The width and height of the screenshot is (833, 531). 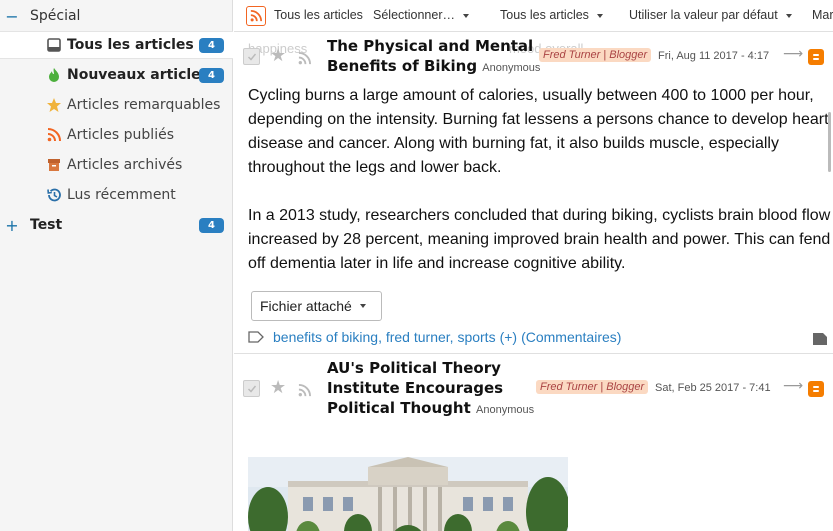 What do you see at coordinates (571, 337) in the screenshot?
I see `comments-link: (Commentaires)` at bounding box center [571, 337].